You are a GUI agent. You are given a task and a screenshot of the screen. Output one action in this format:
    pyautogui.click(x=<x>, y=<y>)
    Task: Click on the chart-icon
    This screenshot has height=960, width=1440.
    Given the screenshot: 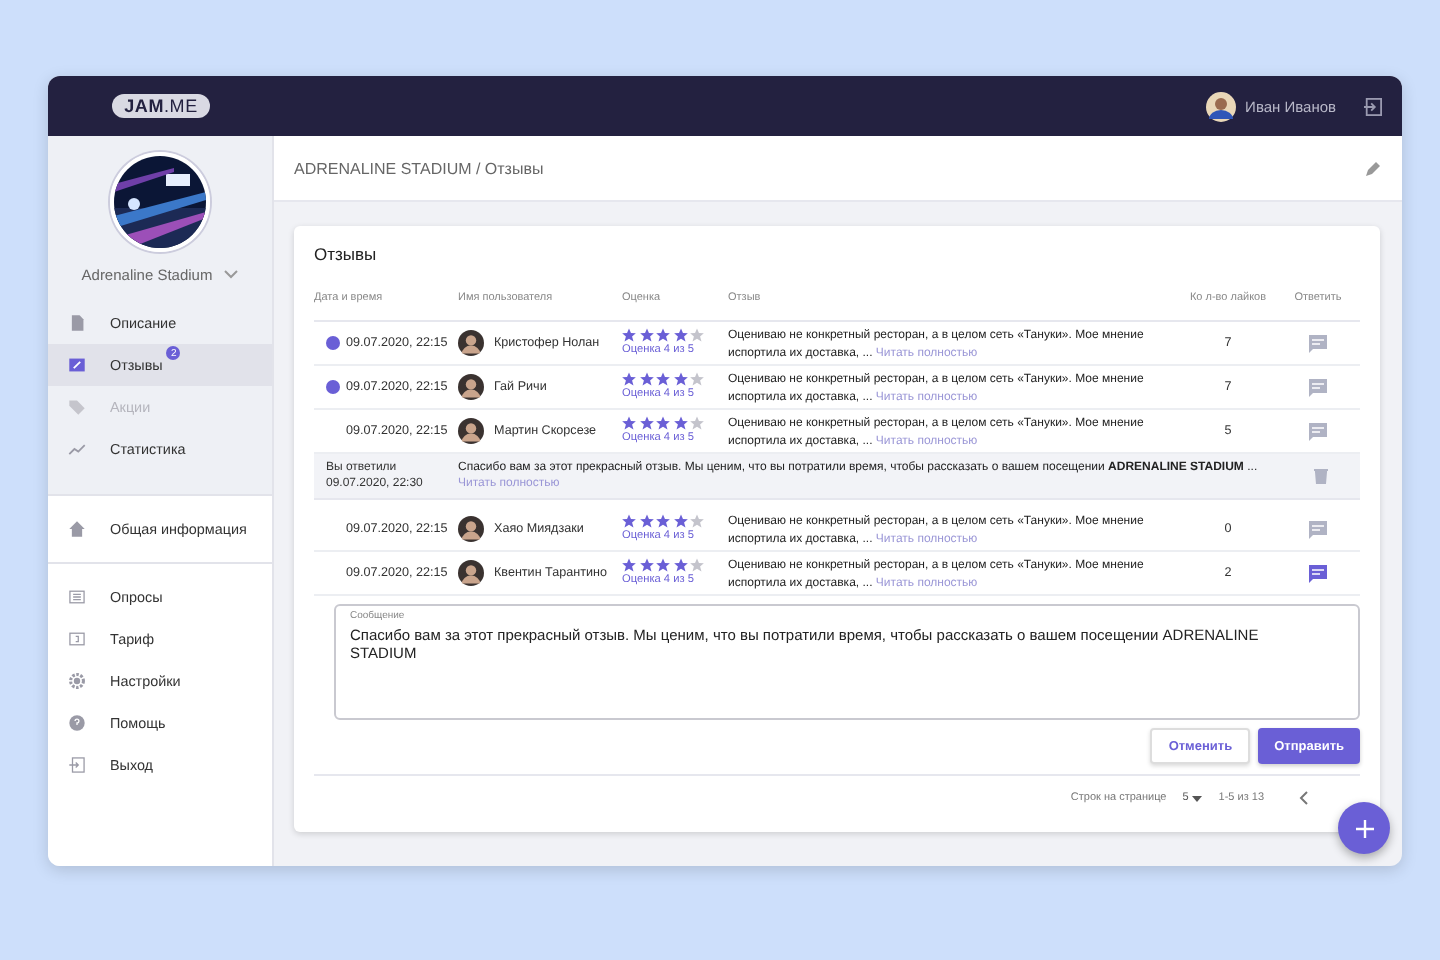 What is the action you would take?
    pyautogui.click(x=77, y=449)
    